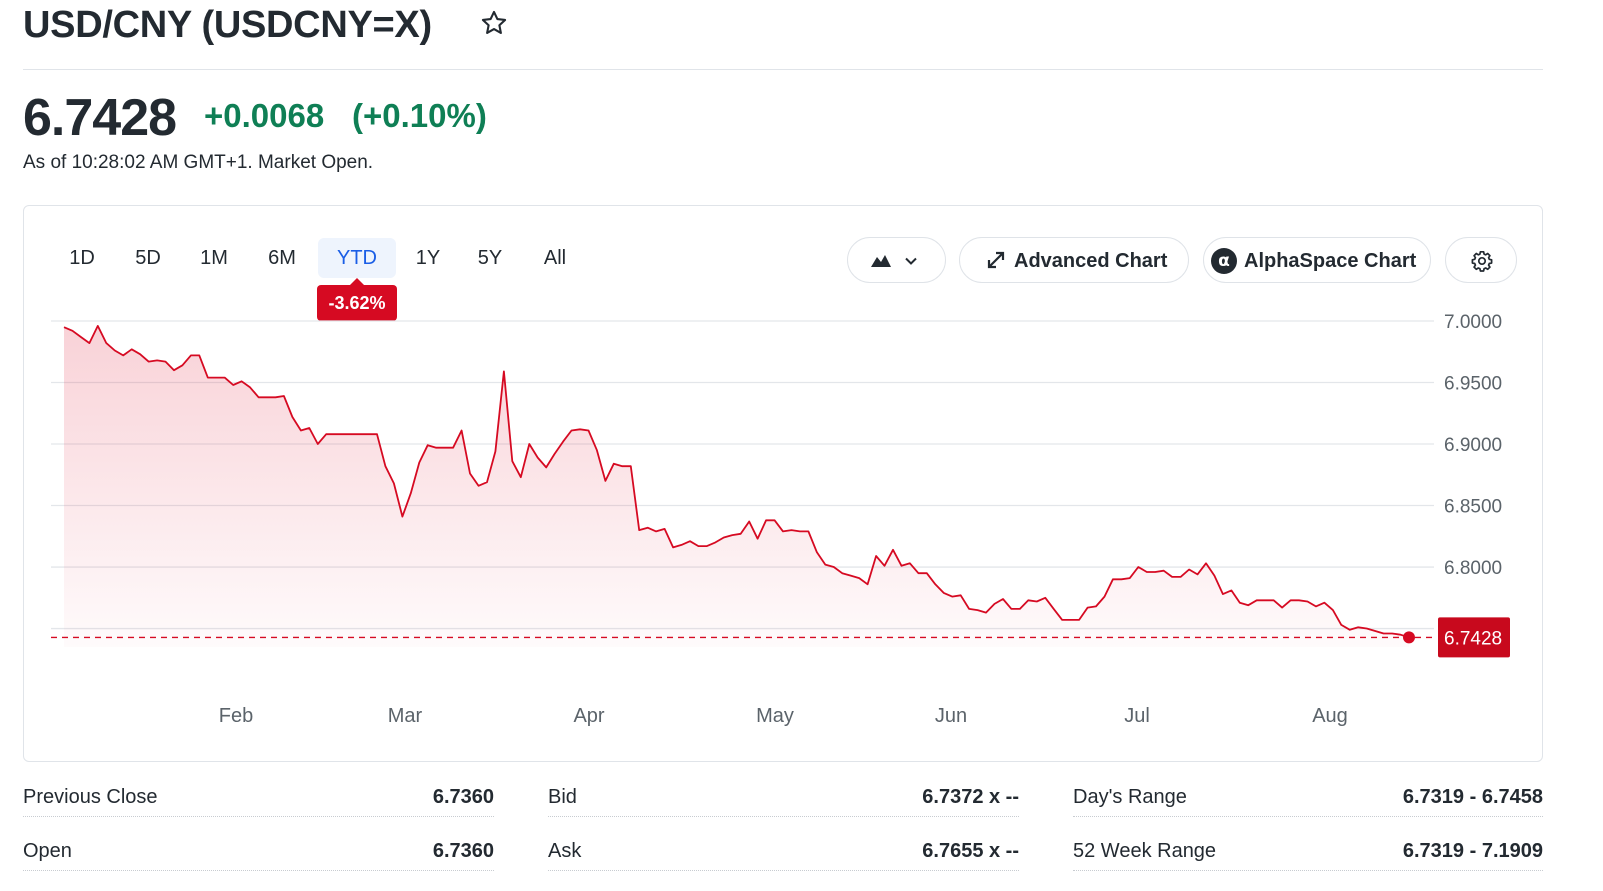  What do you see at coordinates (1473, 568) in the screenshot?
I see `y-tick-label: 6.8000` at bounding box center [1473, 568].